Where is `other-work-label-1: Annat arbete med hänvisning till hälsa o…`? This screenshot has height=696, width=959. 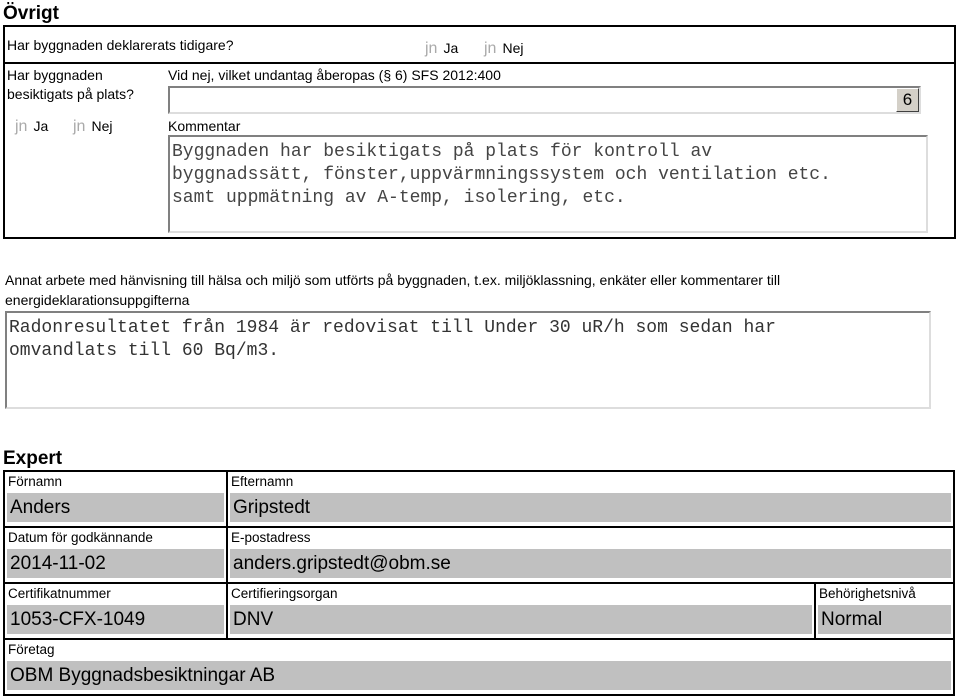
other-work-label-1: Annat arbete med hänvisning till hälsa o… is located at coordinates (393, 280).